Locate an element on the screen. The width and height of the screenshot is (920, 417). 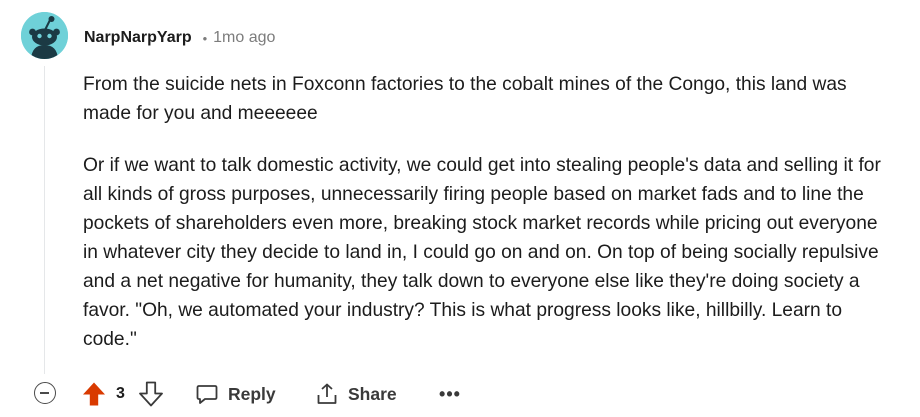
share-icon is located at coordinates (327, 393).